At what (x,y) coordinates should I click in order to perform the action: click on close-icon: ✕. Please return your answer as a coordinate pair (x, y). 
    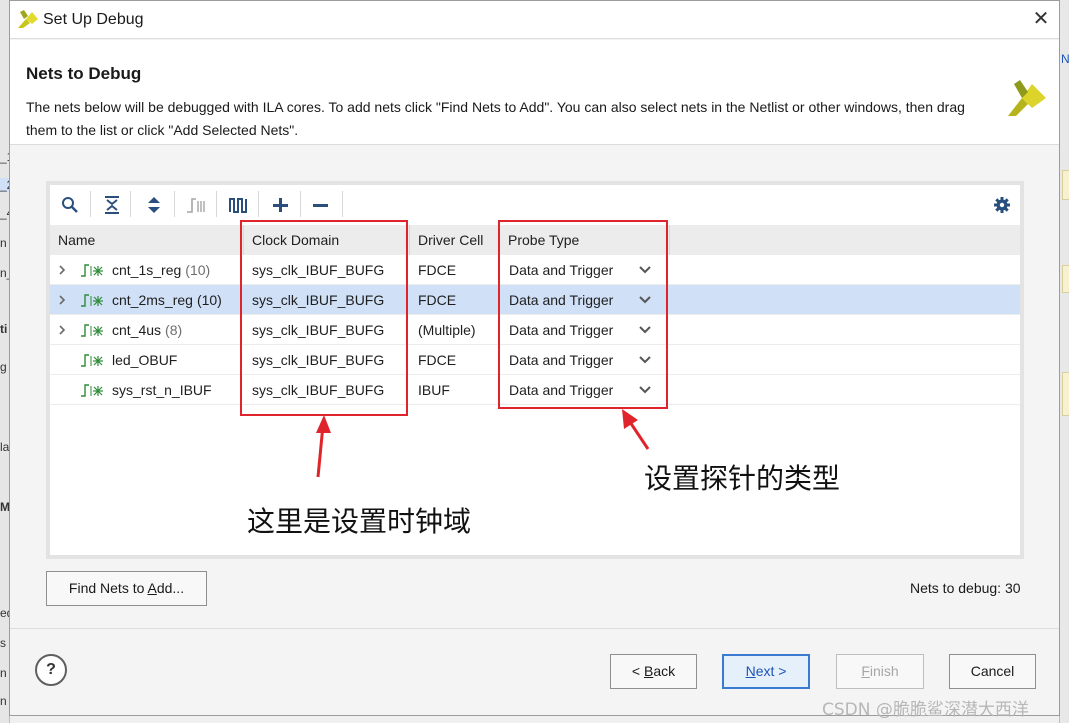
    Looking at the image, I should click on (1041, 20).